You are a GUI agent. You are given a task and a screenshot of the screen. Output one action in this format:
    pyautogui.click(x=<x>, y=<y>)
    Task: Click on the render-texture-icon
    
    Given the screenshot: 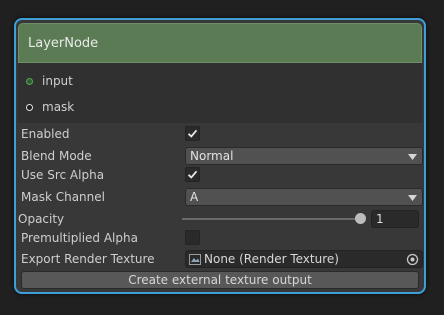 What is the action you would take?
    pyautogui.click(x=195, y=259)
    